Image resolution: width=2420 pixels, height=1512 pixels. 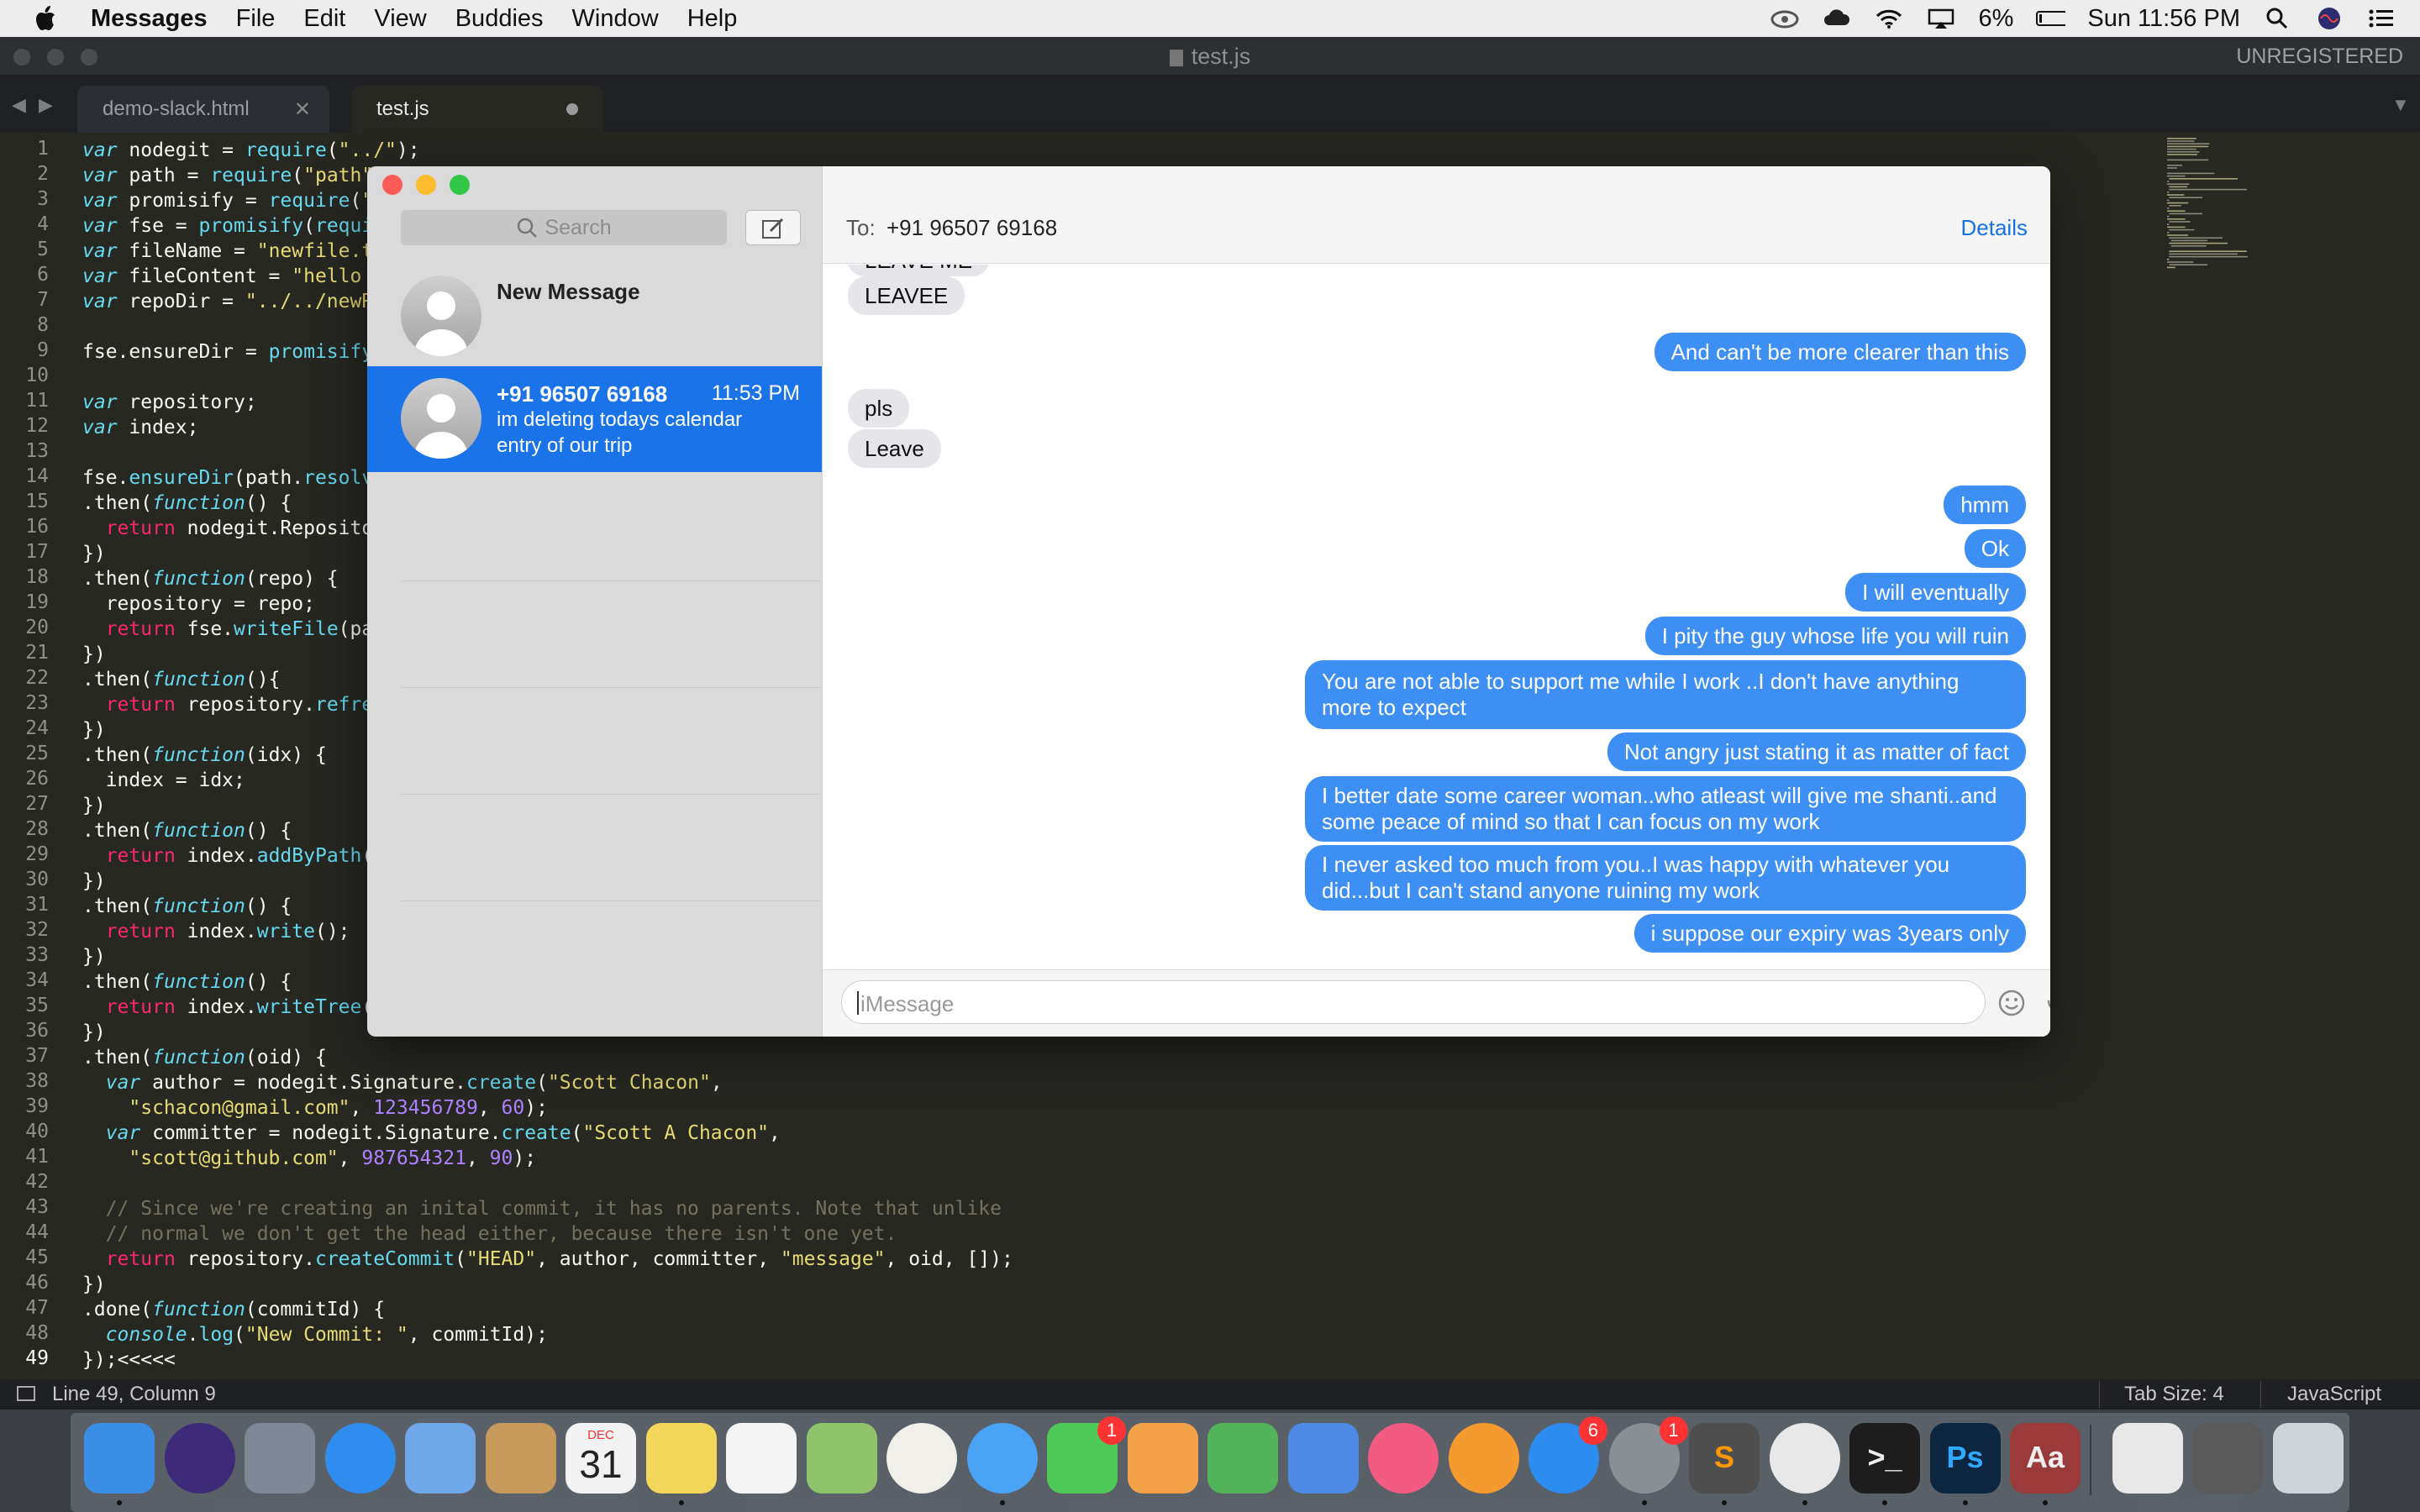 I want to click on tab-dirty-icon, so click(x=572, y=109).